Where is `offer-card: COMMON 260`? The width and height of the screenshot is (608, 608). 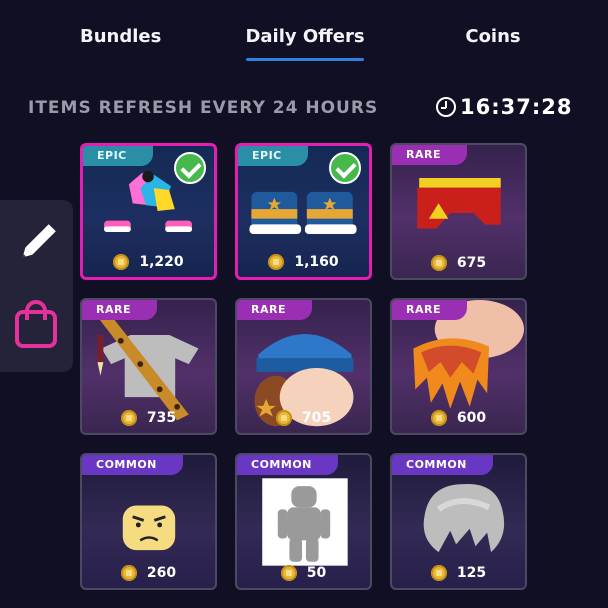
offer-card: COMMON 260 is located at coordinates (148, 521).